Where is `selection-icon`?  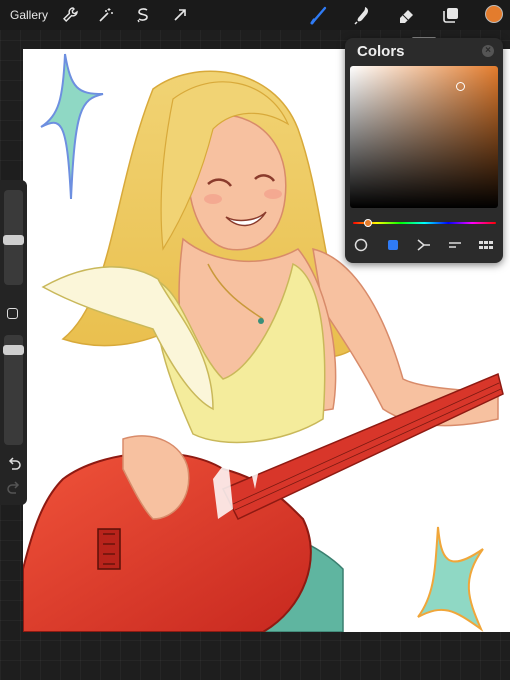 selection-icon is located at coordinates (143, 15).